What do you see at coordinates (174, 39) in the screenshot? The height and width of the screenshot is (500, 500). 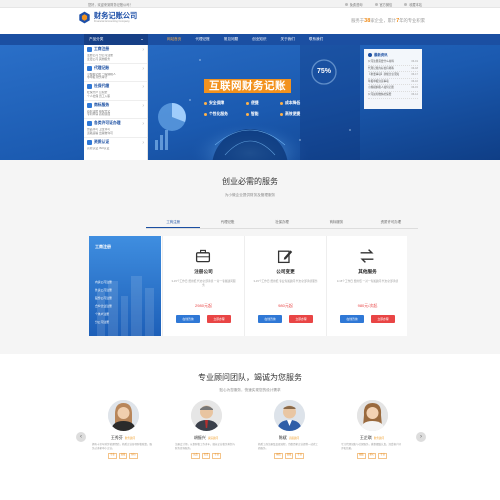 I see `nav-item-home: 网站首页` at bounding box center [174, 39].